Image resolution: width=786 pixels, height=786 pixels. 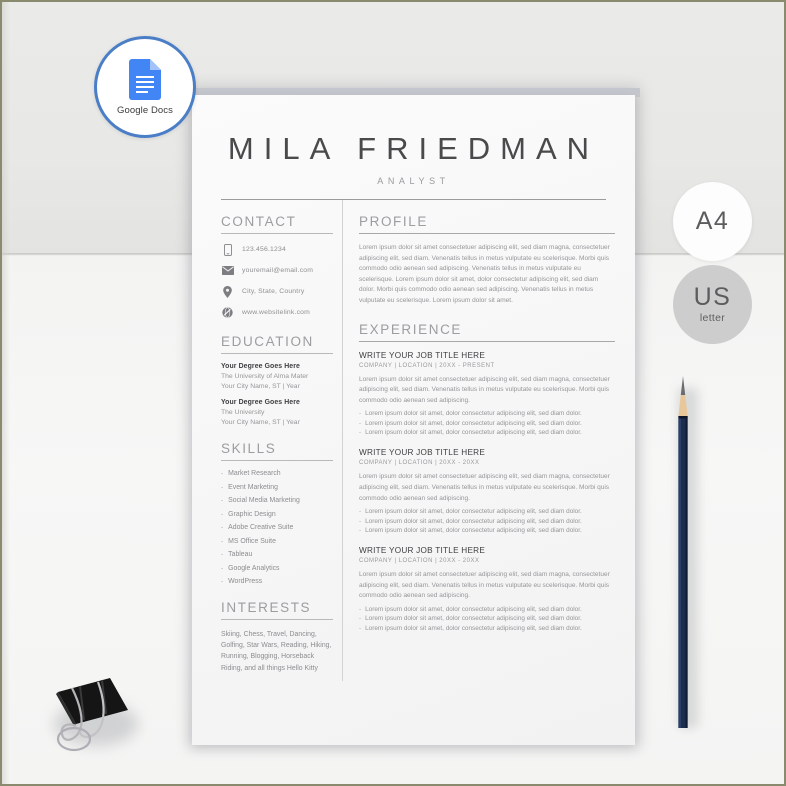 What do you see at coordinates (261, 527) in the screenshot?
I see `skill-label: Adobe Creative Suite` at bounding box center [261, 527].